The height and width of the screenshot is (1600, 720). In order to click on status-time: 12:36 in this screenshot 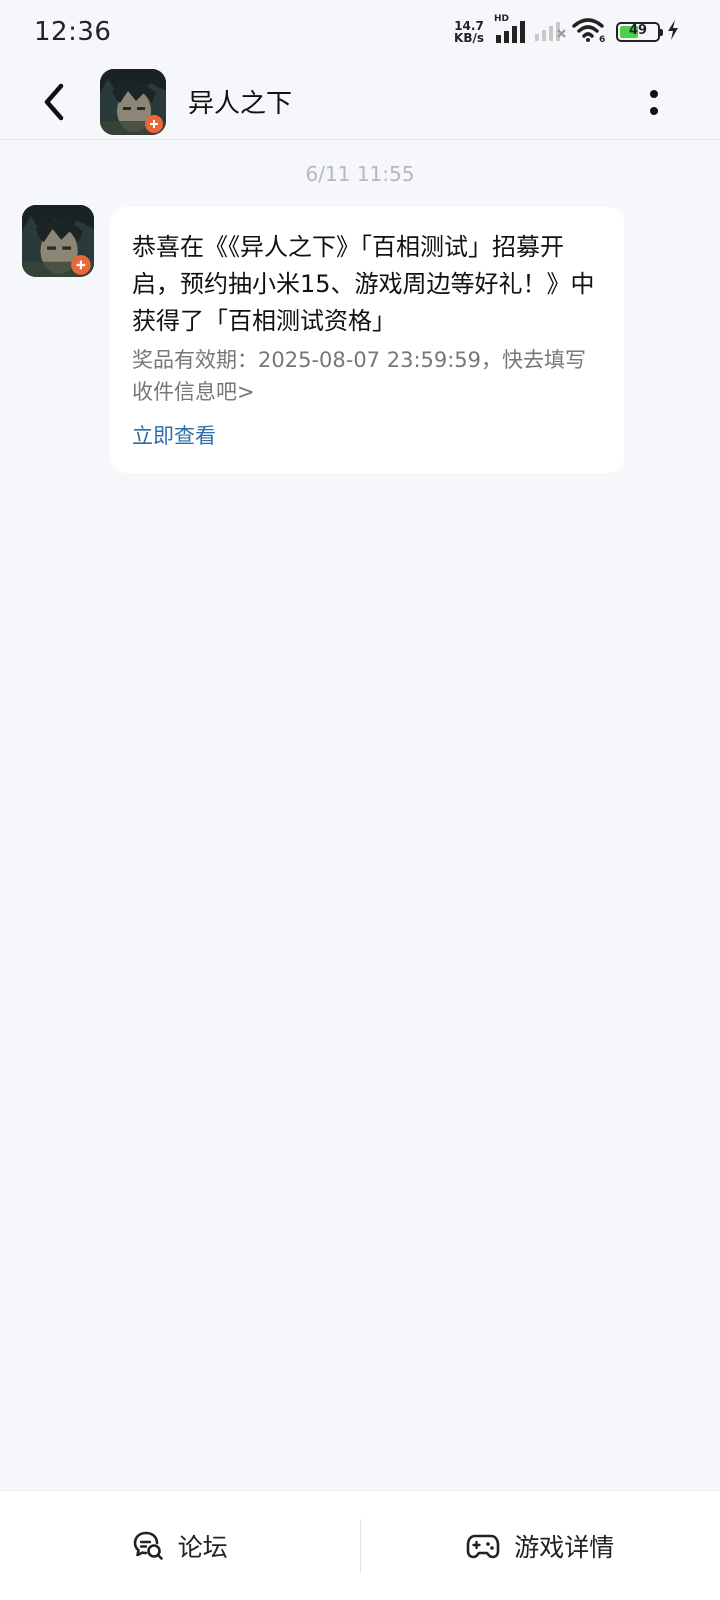, I will do `click(73, 32)`.